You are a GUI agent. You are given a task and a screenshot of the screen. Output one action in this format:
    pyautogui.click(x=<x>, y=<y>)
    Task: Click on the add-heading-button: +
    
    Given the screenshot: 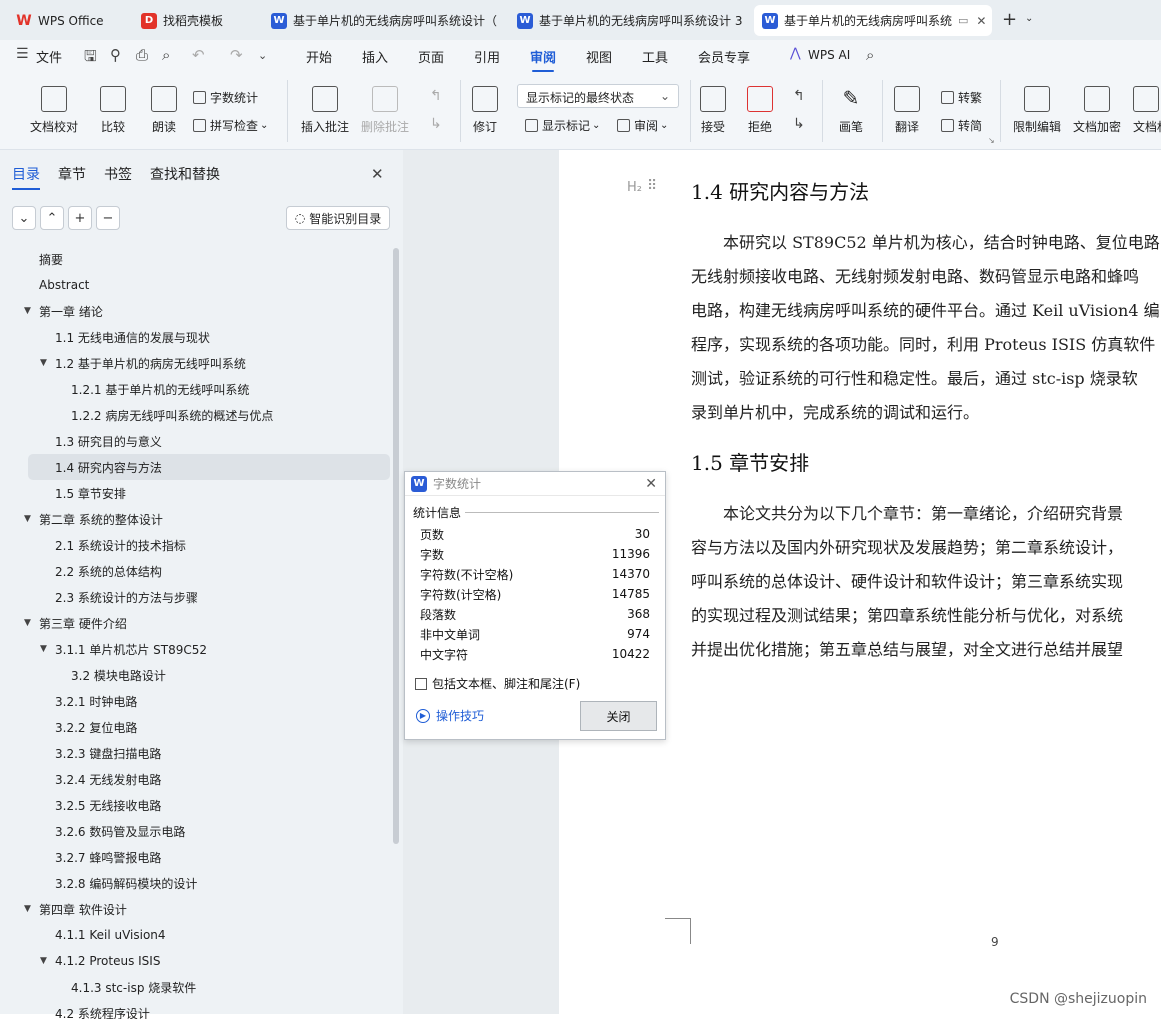 What is the action you would take?
    pyautogui.click(x=80, y=218)
    